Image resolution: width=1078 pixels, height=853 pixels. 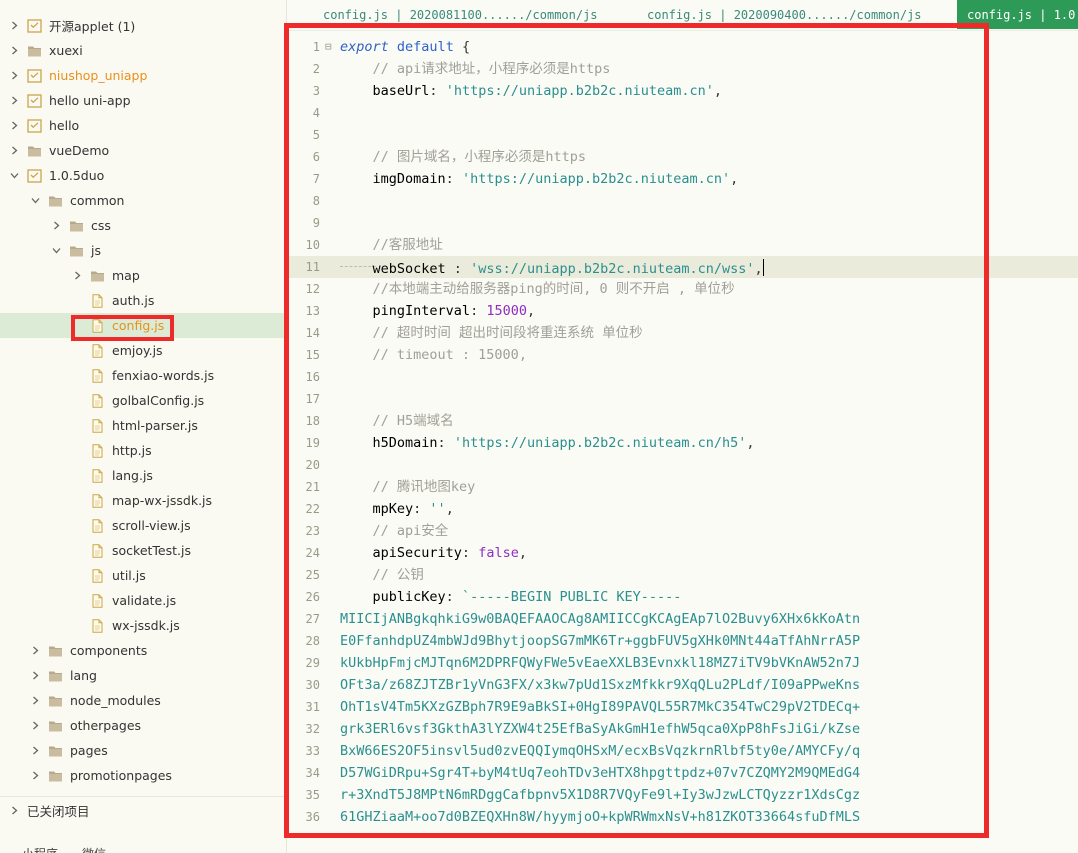 I want to click on code-line: 1 ⊟ export default {, so click(x=682, y=47).